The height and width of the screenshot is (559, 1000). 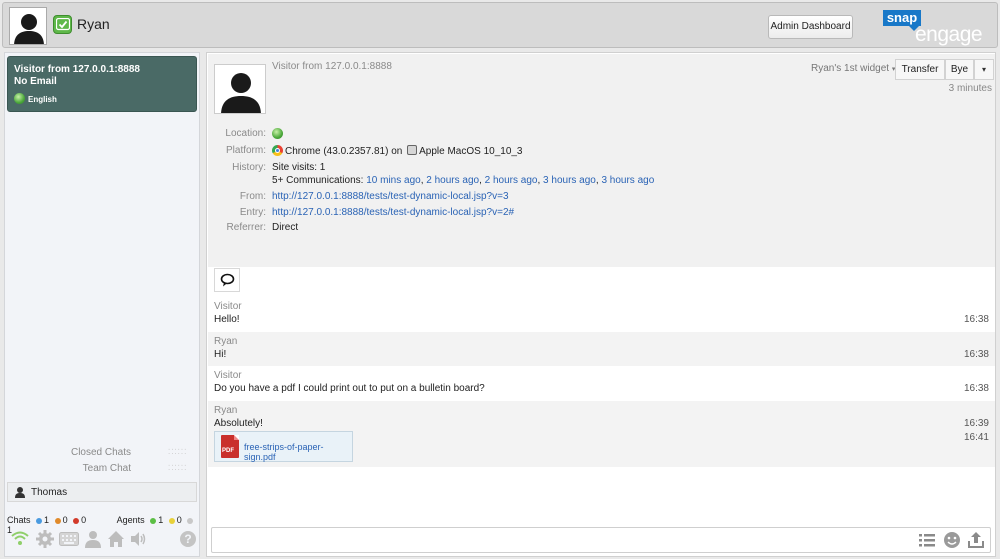 What do you see at coordinates (20, 538) in the screenshot?
I see `wifi-icon` at bounding box center [20, 538].